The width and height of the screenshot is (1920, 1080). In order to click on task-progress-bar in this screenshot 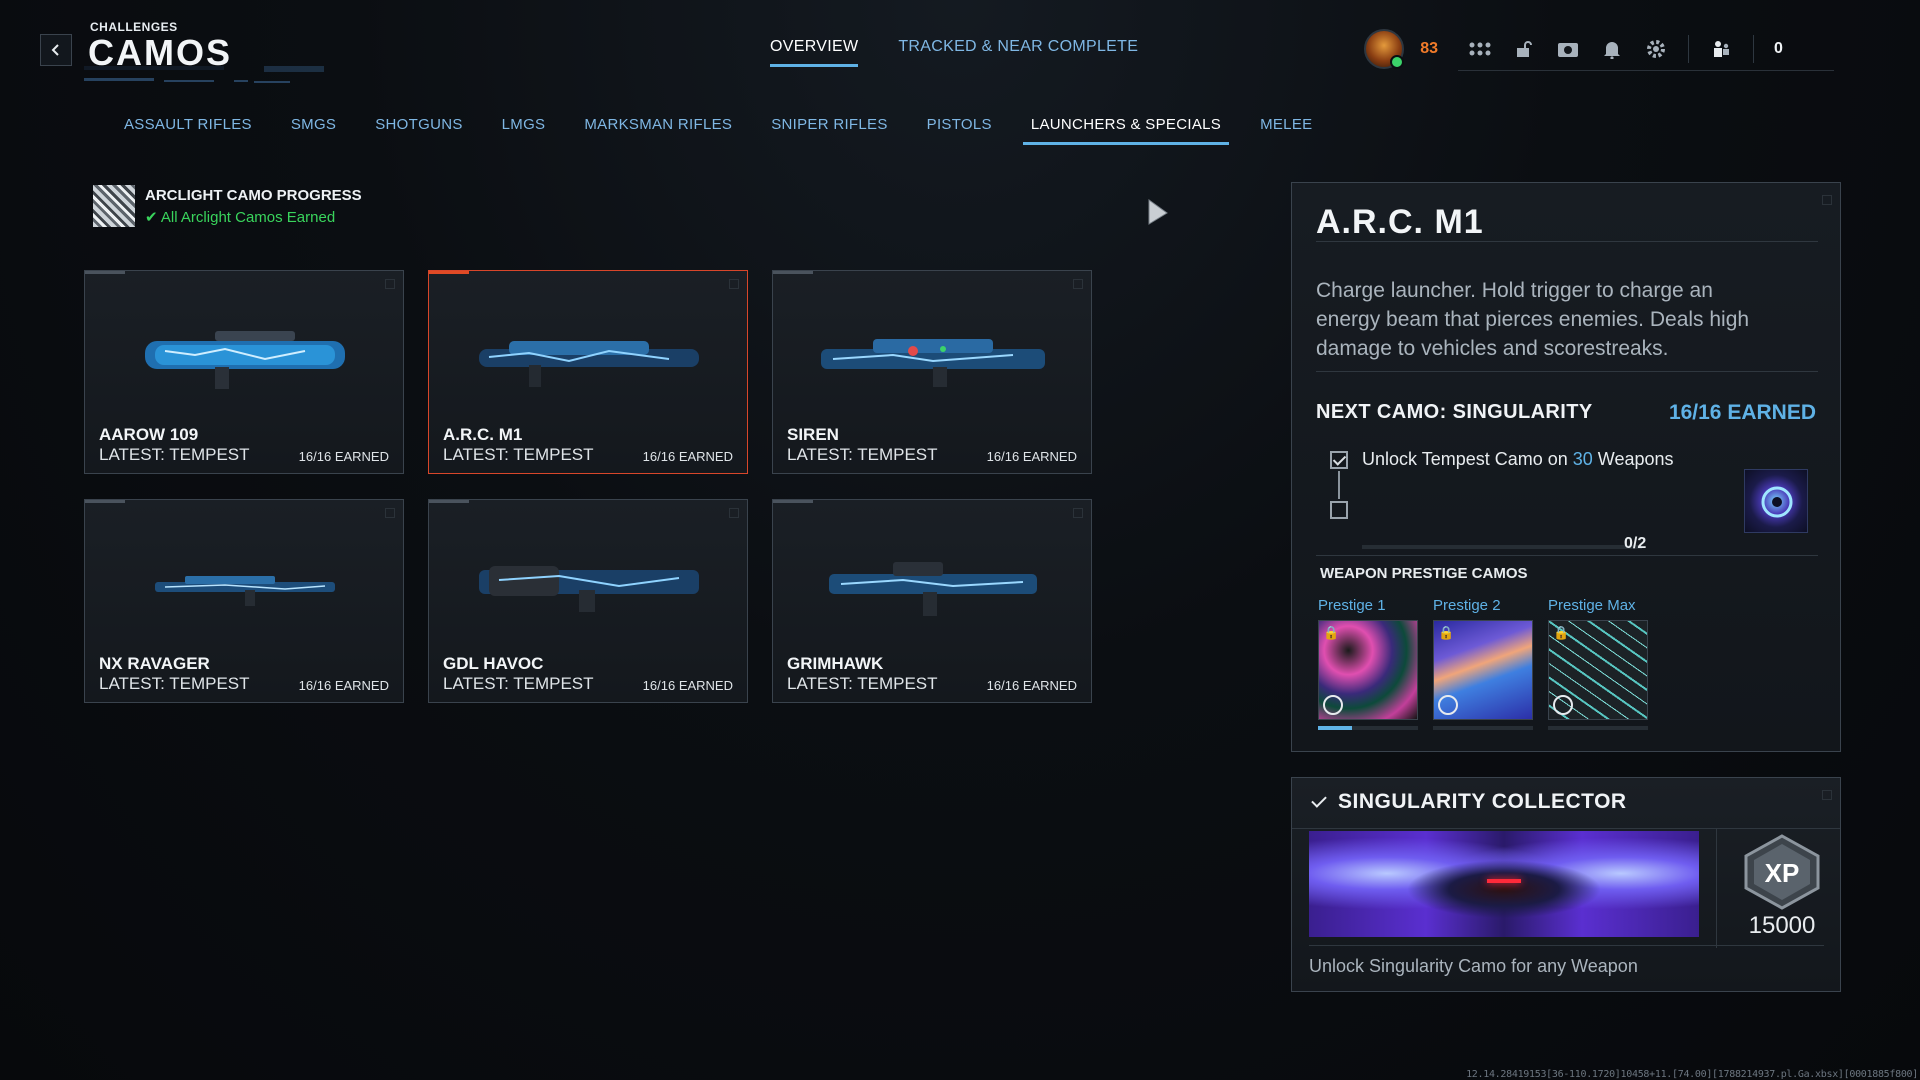, I will do `click(1502, 547)`.